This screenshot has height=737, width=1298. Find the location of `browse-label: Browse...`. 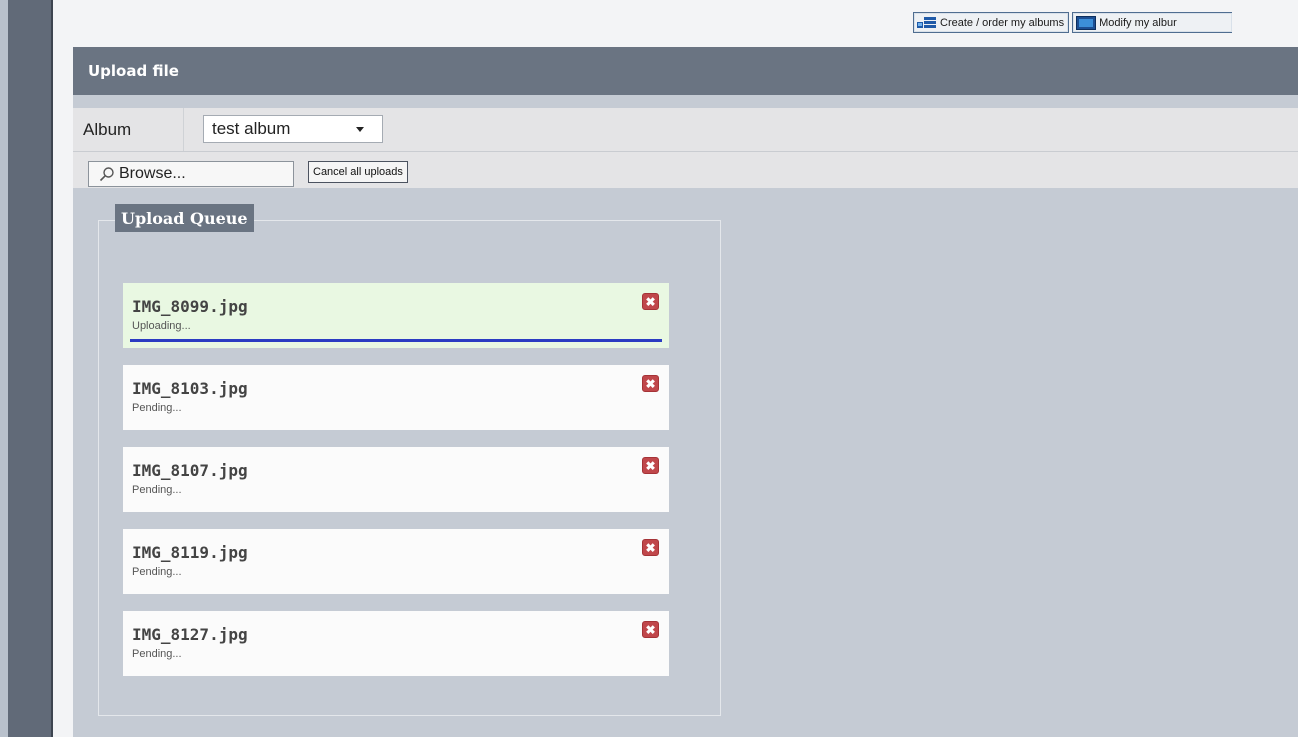

browse-label: Browse... is located at coordinates (152, 173).